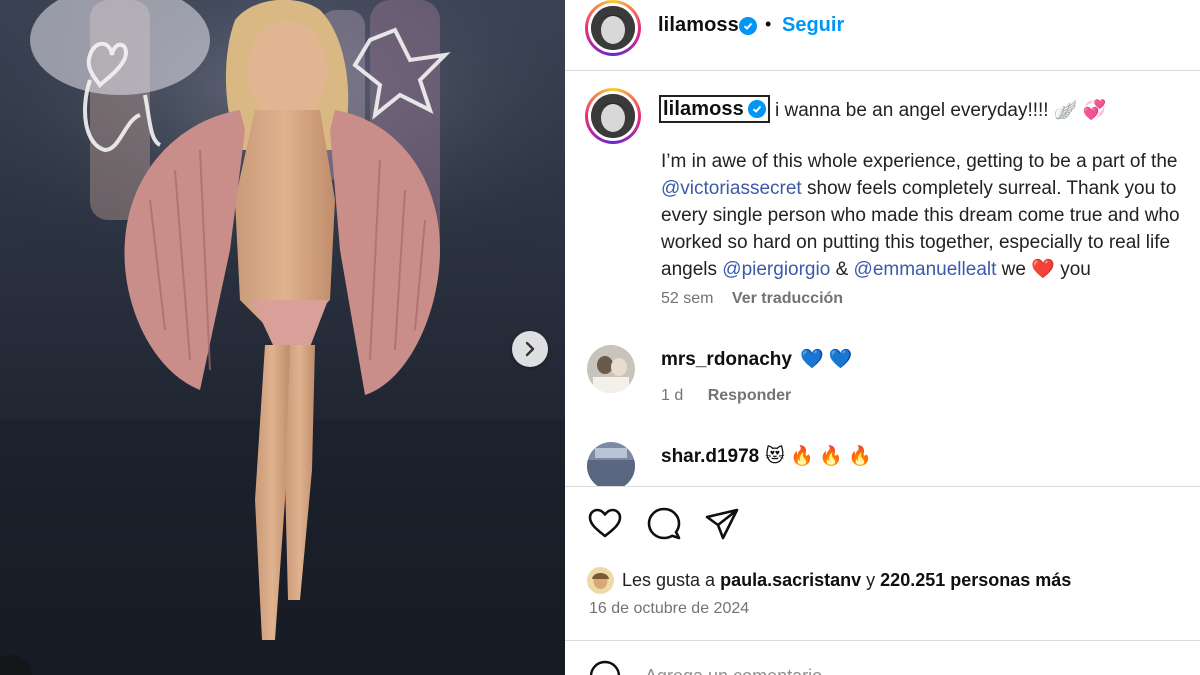 The image size is (1200, 675). Describe the element at coordinates (842, 269) in the screenshot. I see `caption-line-5-b: &` at that location.